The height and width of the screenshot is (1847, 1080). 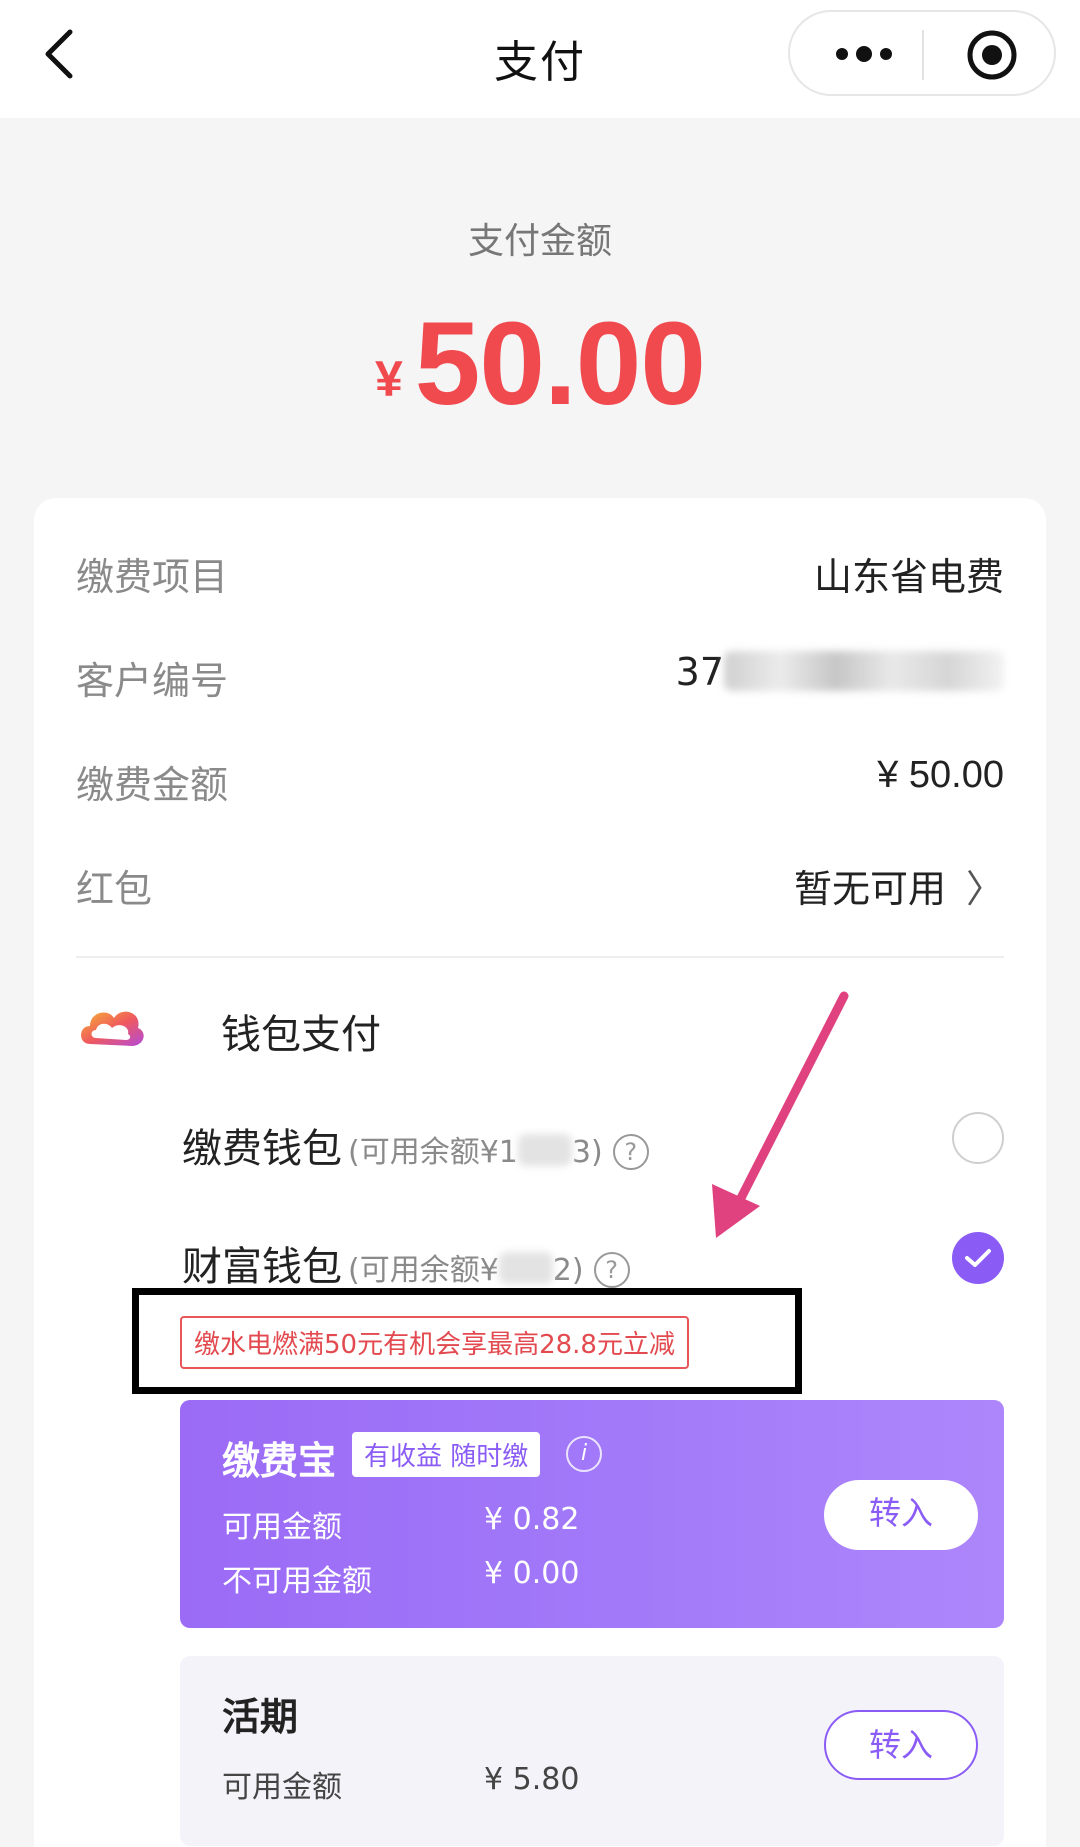 What do you see at coordinates (532, 1573) in the screenshot?
I see `line-value: ¥ 0.00` at bounding box center [532, 1573].